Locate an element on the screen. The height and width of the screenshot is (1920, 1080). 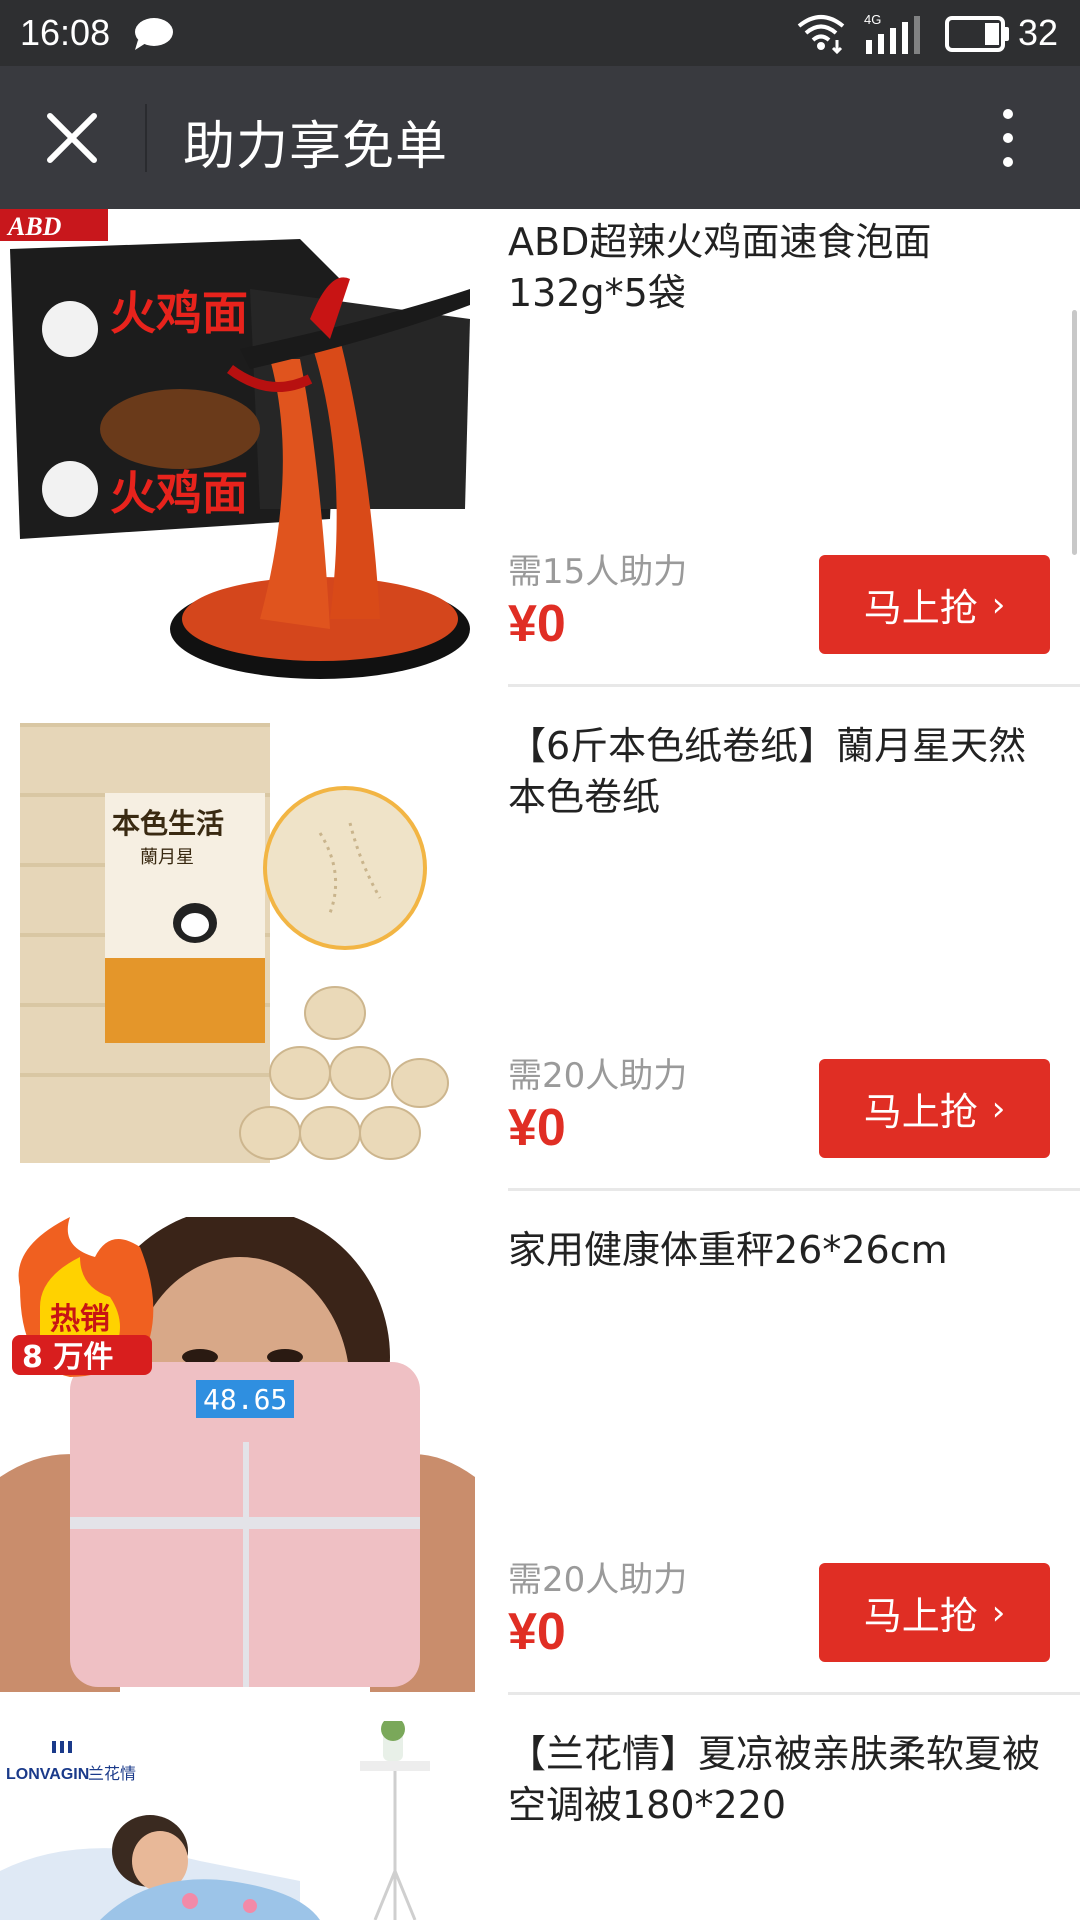
title-divider is located at coordinates (146, 138).